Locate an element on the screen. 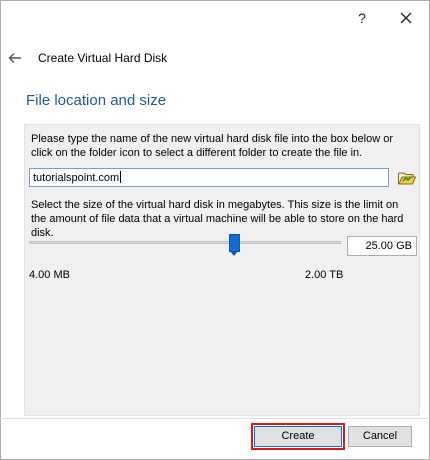  create-button: Create is located at coordinates (298, 436).